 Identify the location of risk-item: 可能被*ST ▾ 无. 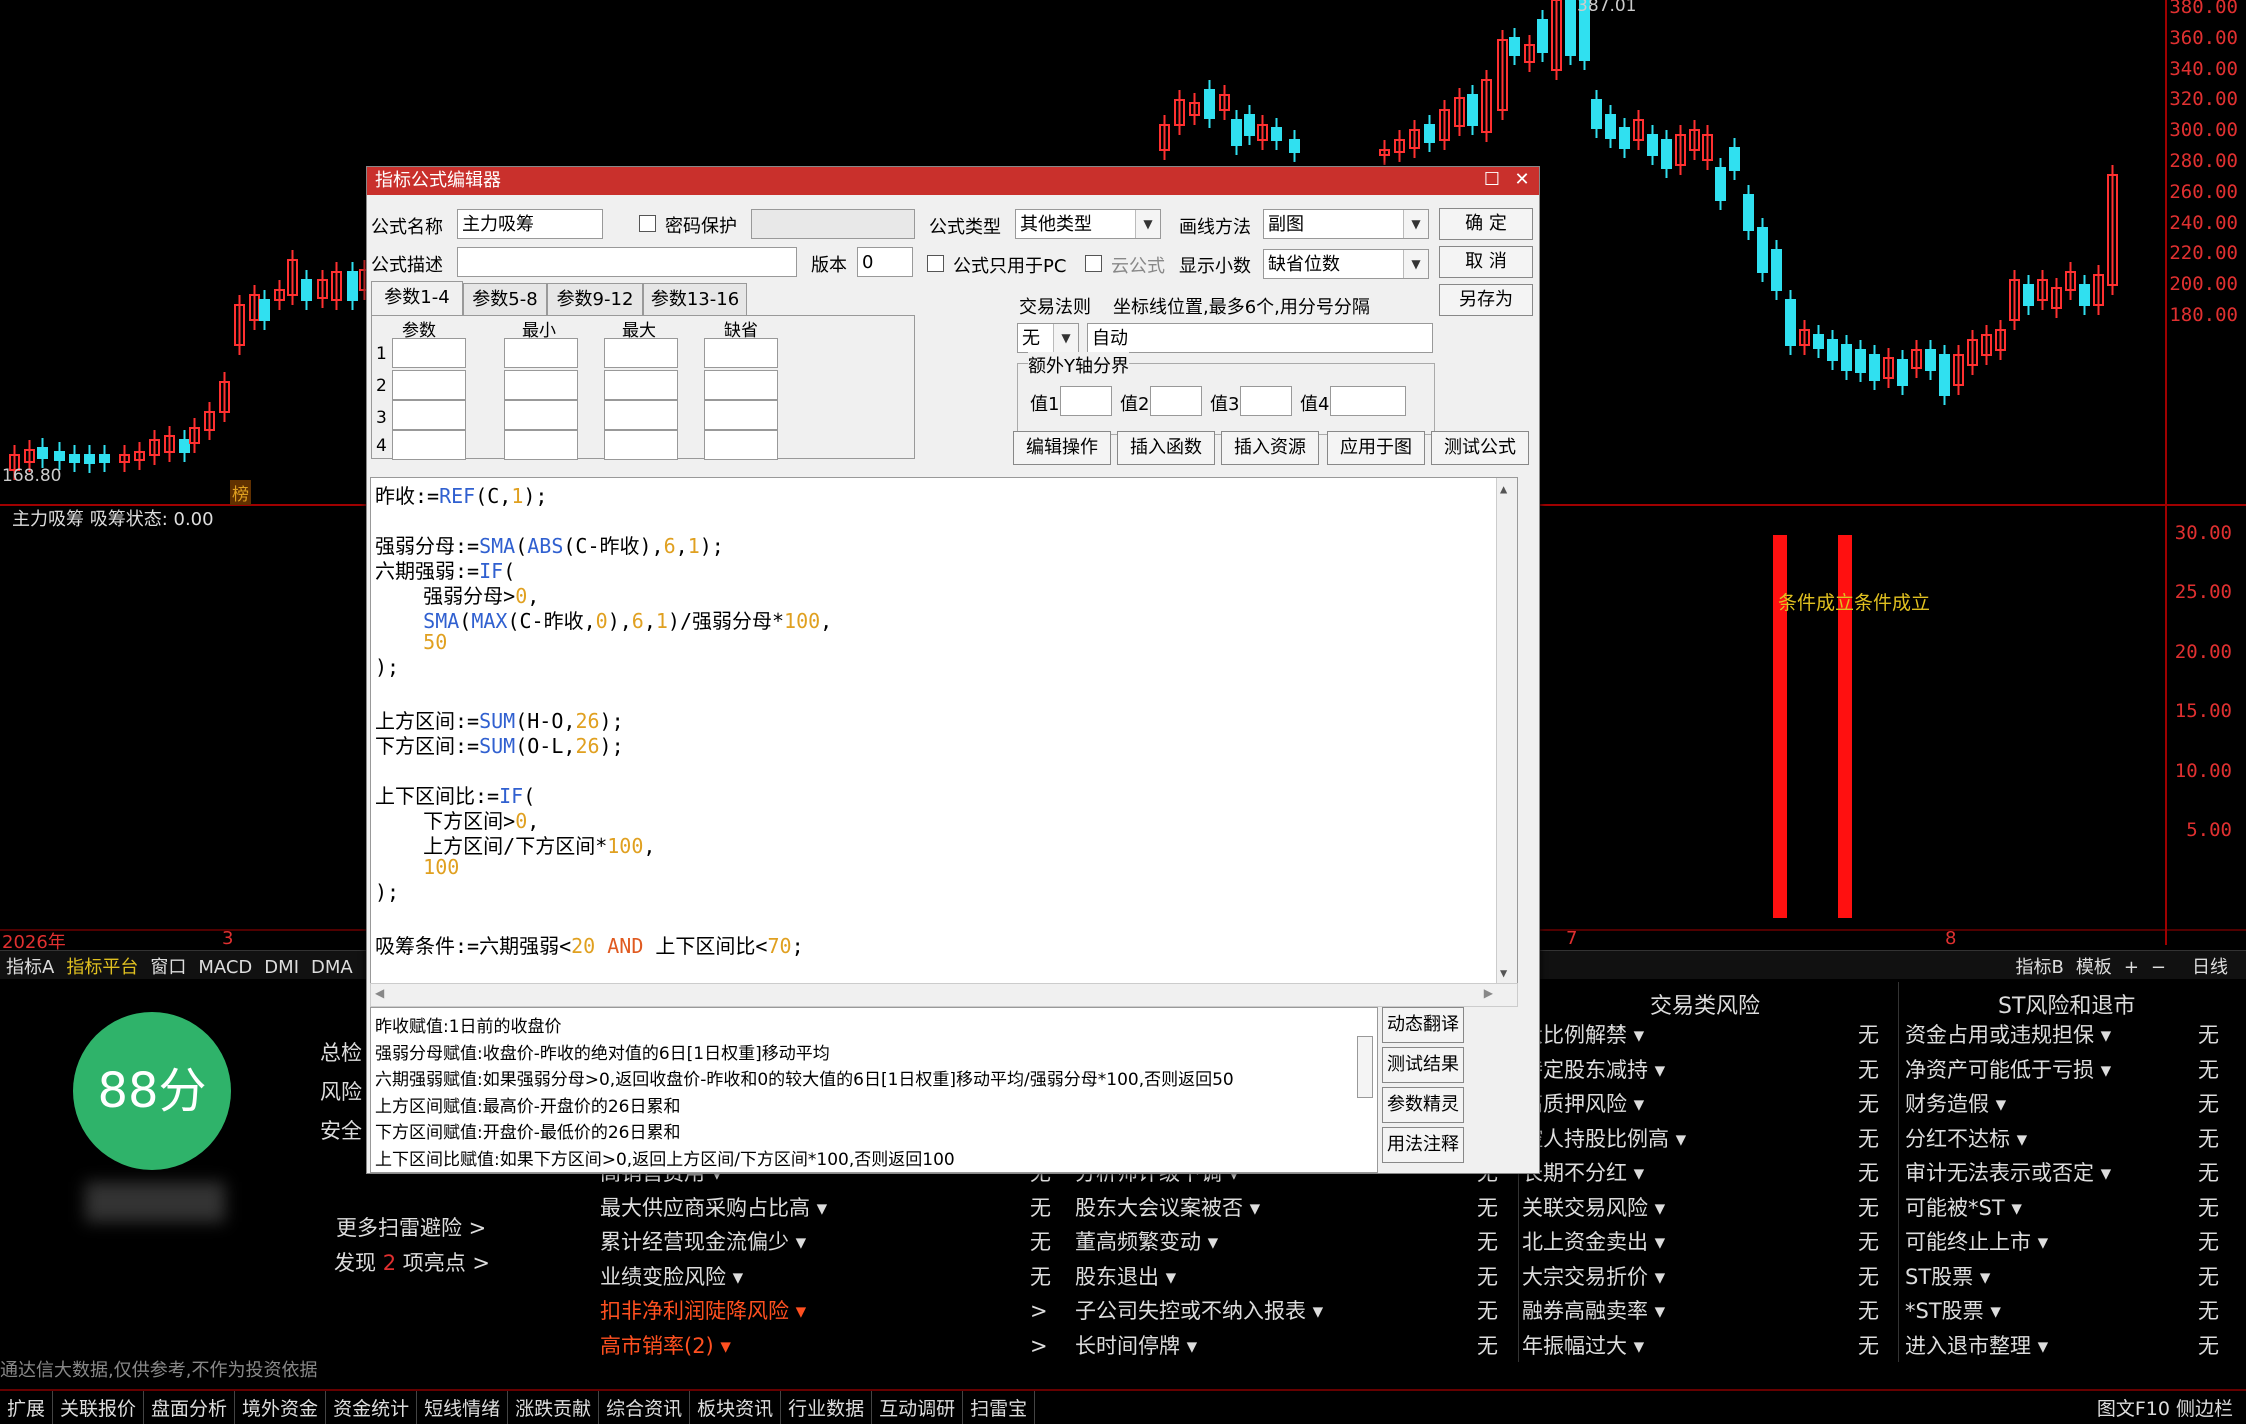
(2064, 1208).